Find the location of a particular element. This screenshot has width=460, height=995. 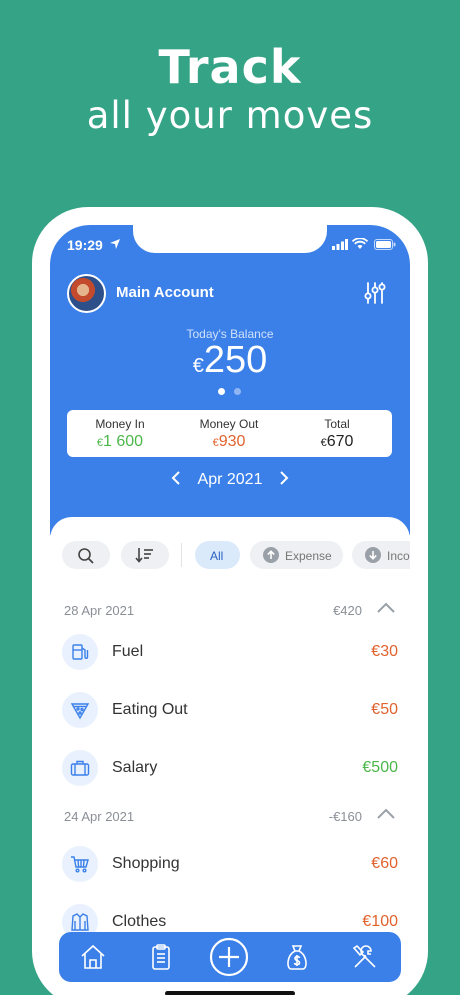

total-value: €670 is located at coordinates (337, 442).